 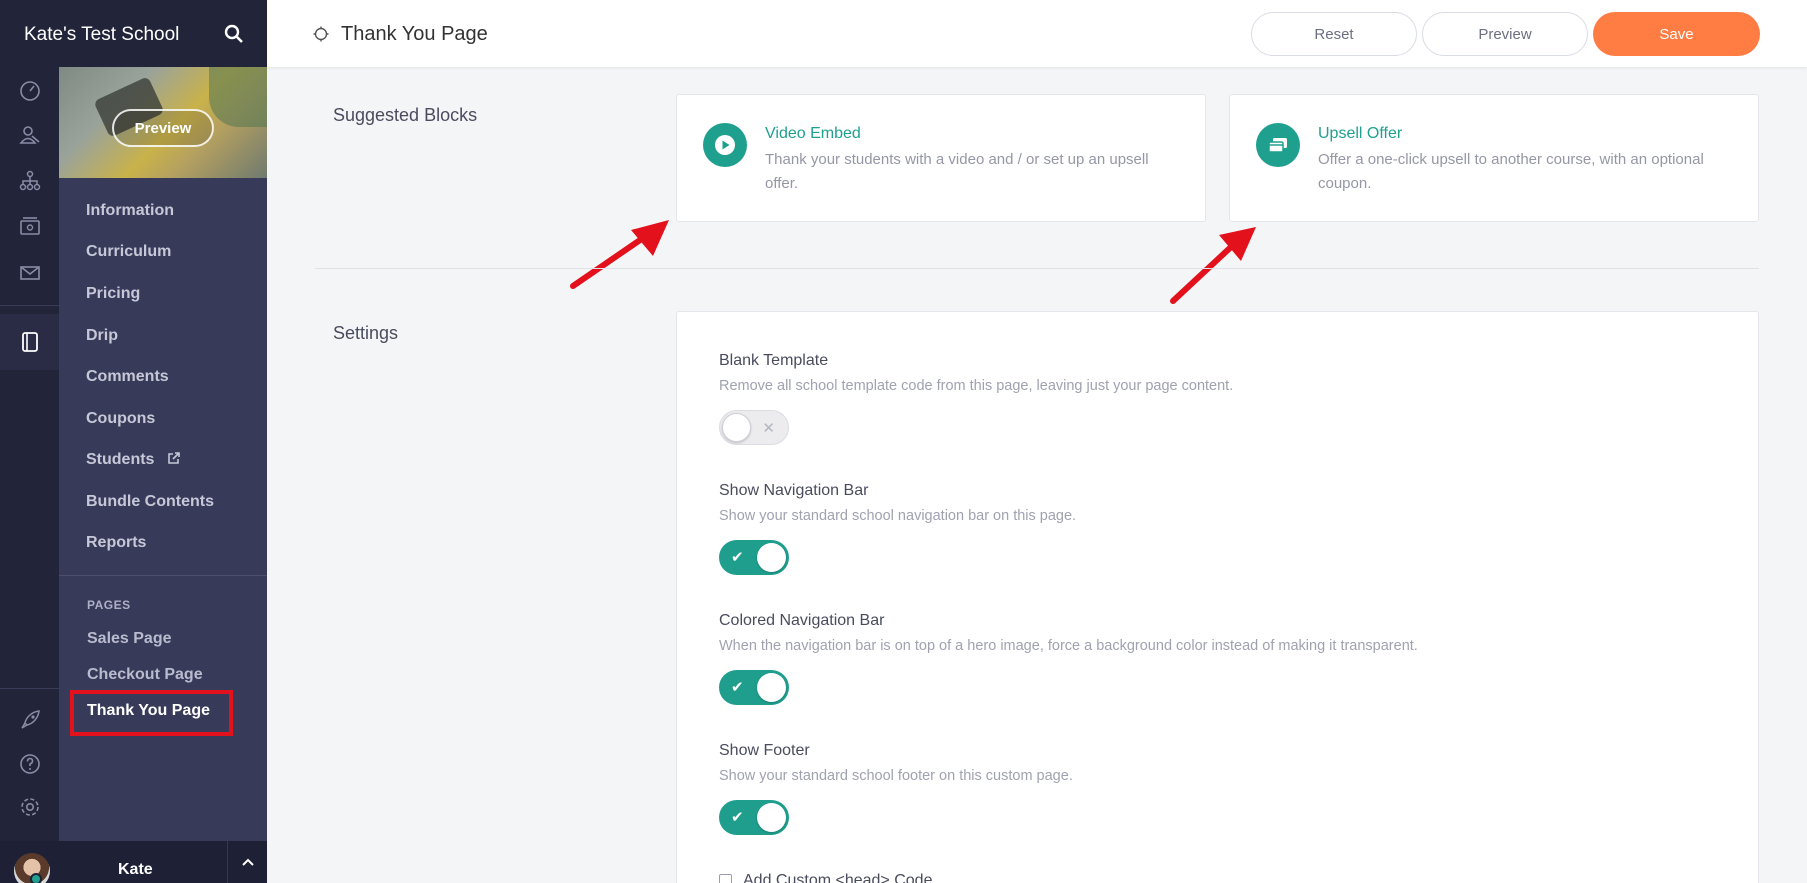 I want to click on plant-image-shape, so click(x=238, y=97).